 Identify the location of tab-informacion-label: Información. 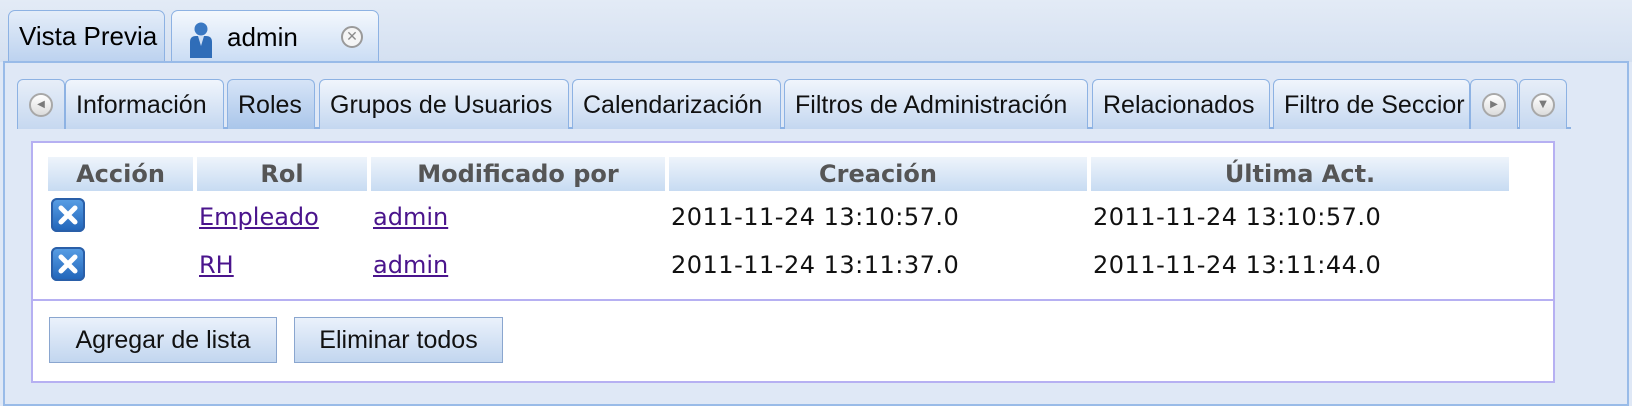
(141, 105).